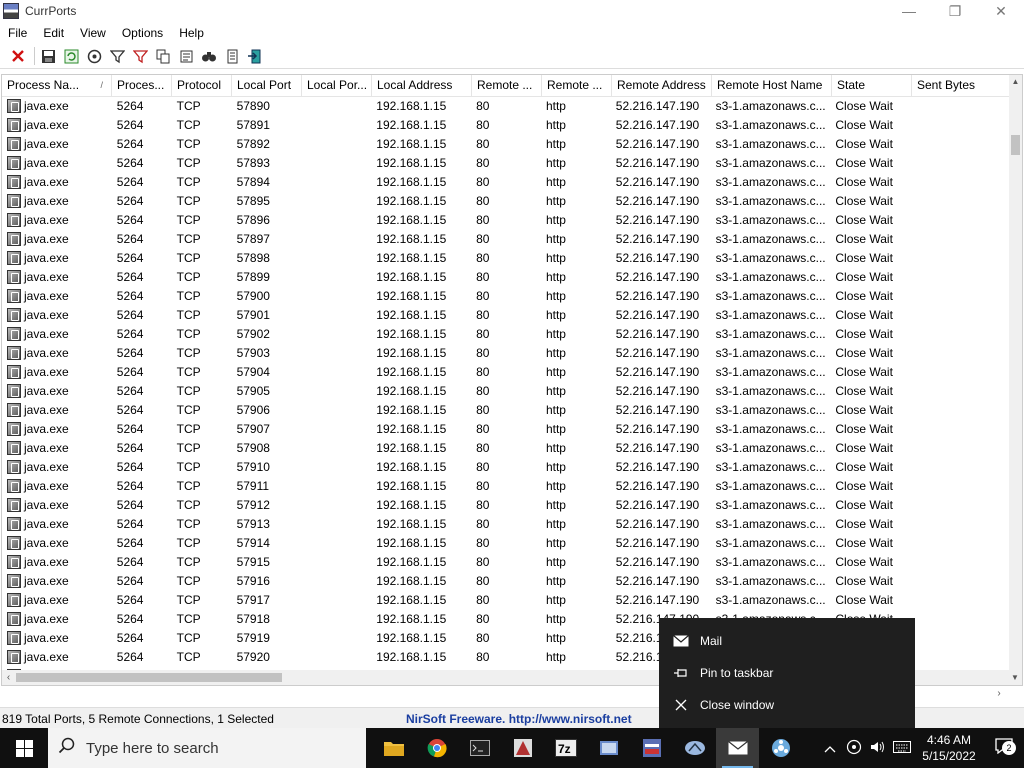 The image size is (1024, 768). Describe the element at coordinates (53, 33) in the screenshot. I see `menu-edit: Edit` at that location.